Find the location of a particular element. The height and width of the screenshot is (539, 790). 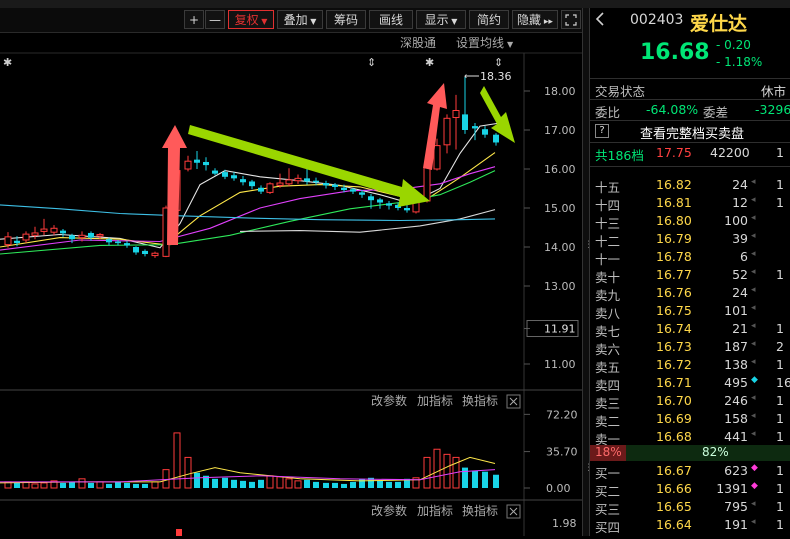

price-axis-label: 11.91 is located at coordinates (560, 329).